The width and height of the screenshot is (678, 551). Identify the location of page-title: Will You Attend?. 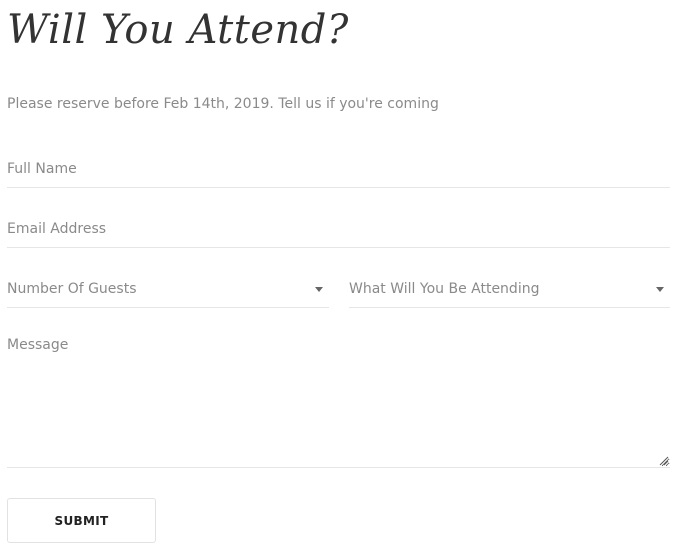
(178, 30).